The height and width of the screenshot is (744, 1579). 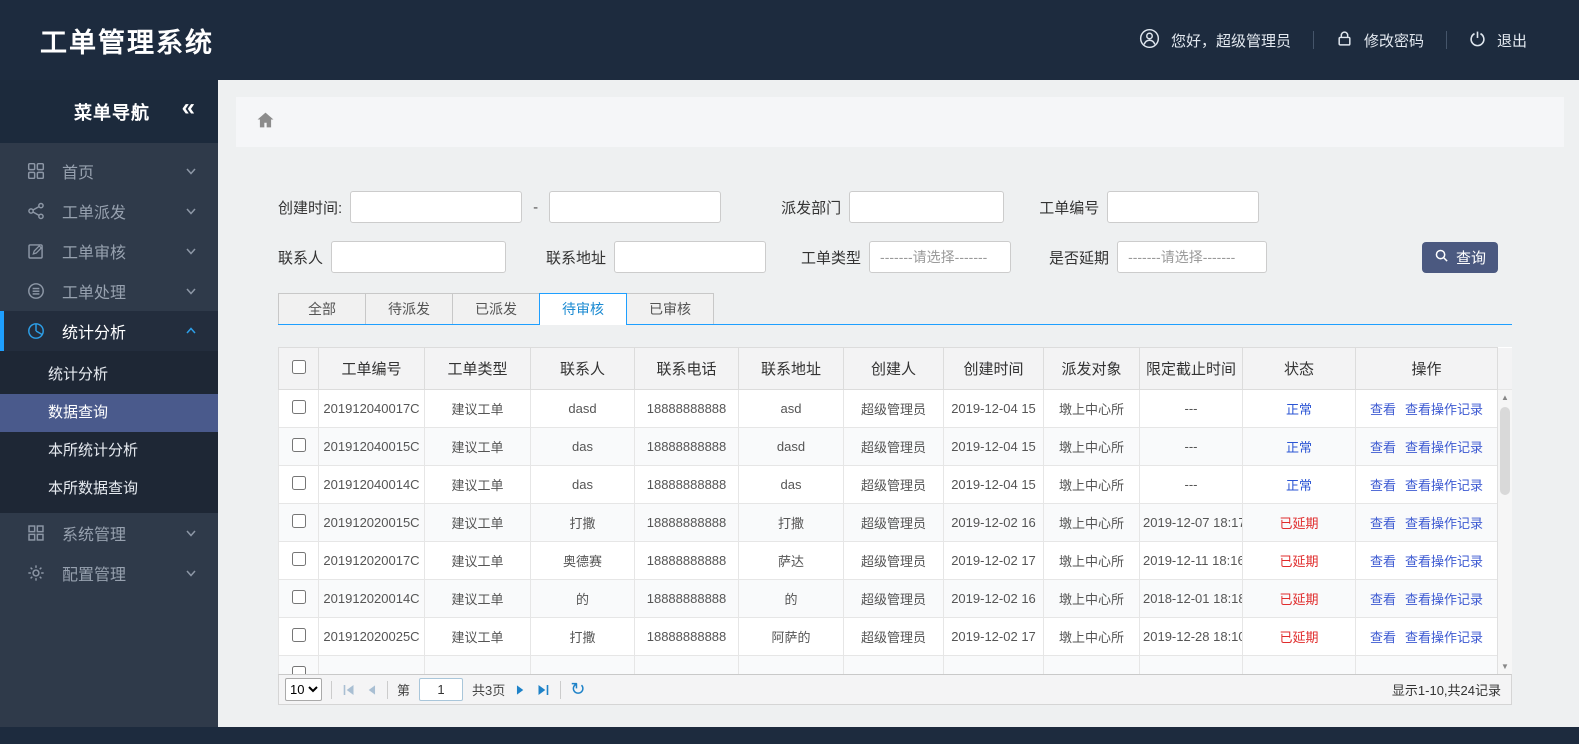 I want to click on scrollbar-thumb, so click(x=1505, y=451).